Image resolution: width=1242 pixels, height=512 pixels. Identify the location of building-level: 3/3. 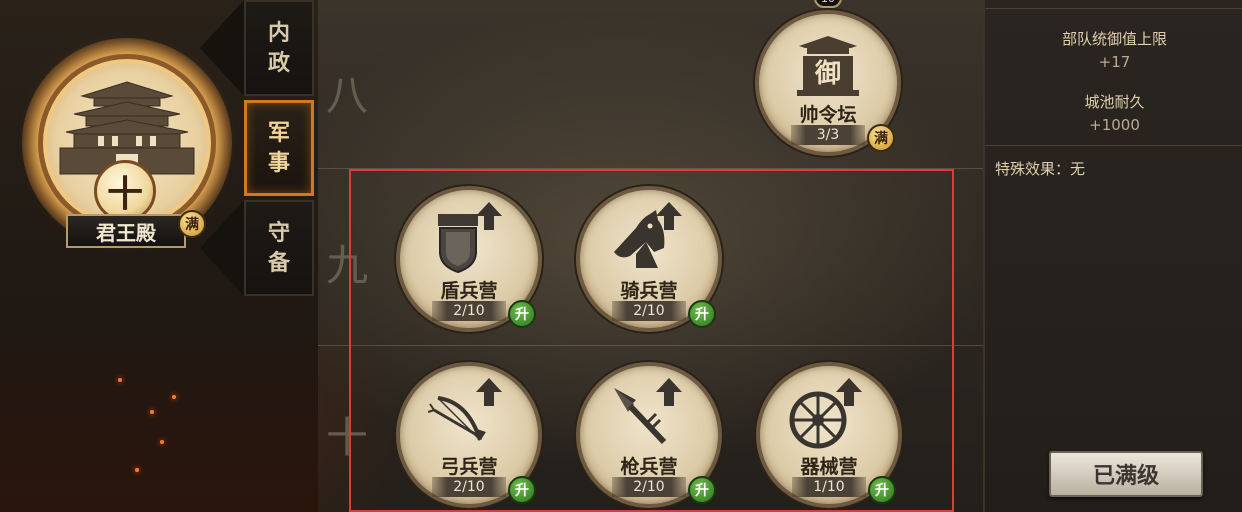
(828, 135).